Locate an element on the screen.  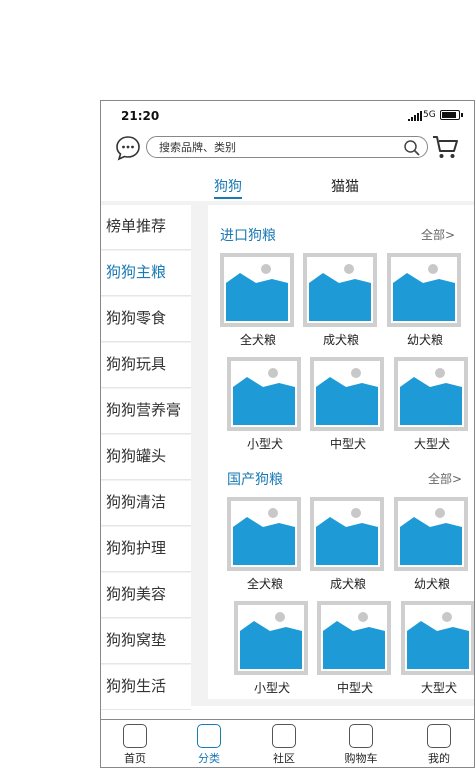
nav-profile-label: 我的 is located at coordinates (439, 758).